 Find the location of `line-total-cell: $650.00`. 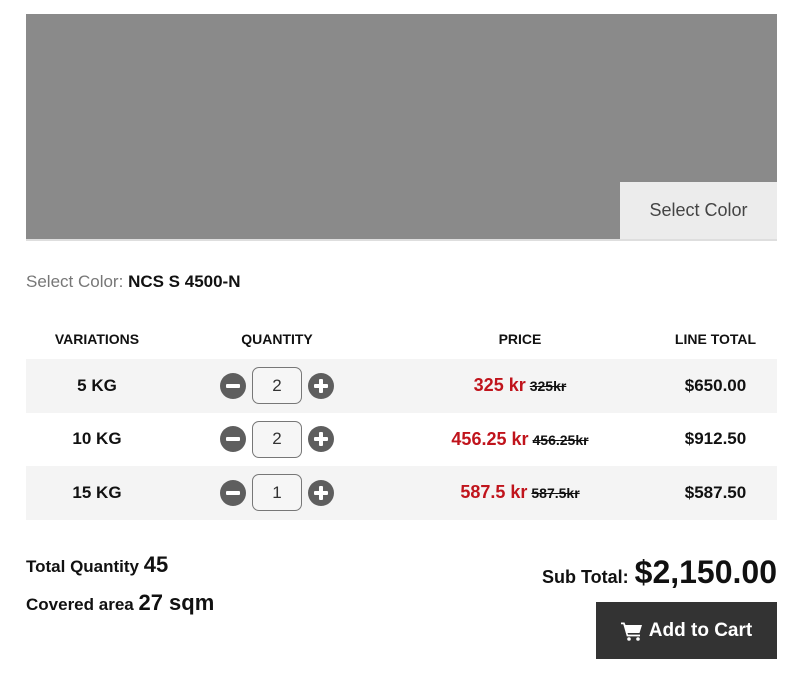

line-total-cell: $650.00 is located at coordinates (715, 386).